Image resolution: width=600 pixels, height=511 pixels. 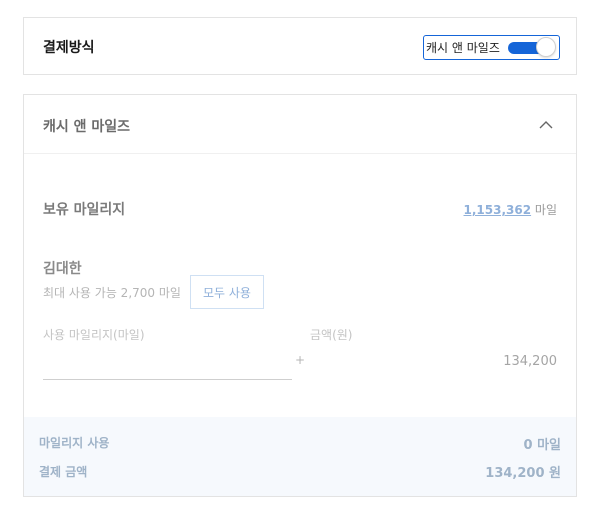 I want to click on use-all-button: 모두 사용, so click(x=227, y=292).